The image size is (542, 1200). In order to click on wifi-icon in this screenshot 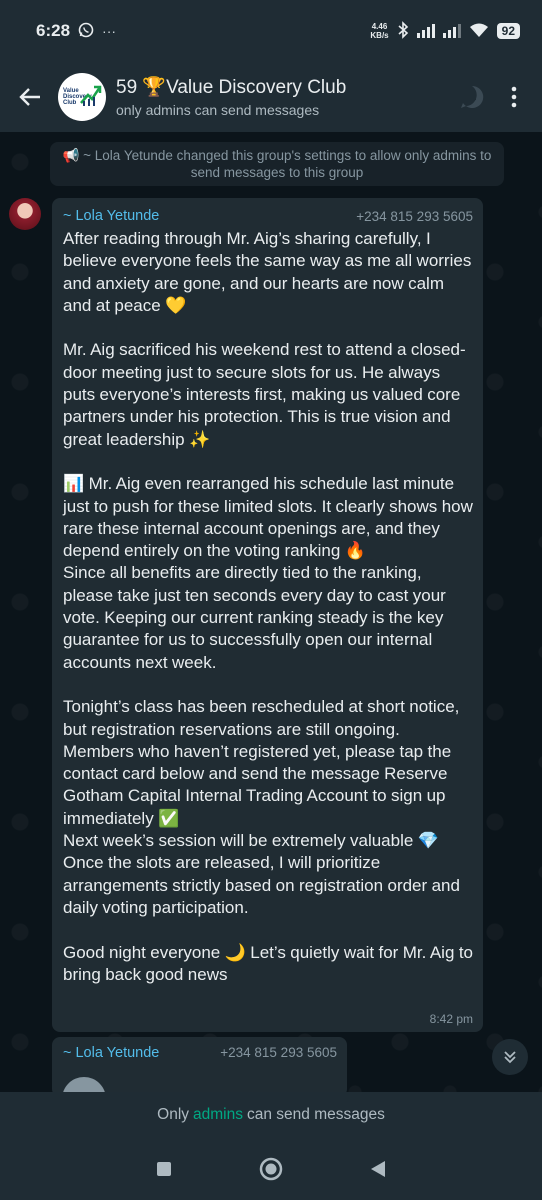, I will do `click(479, 31)`.